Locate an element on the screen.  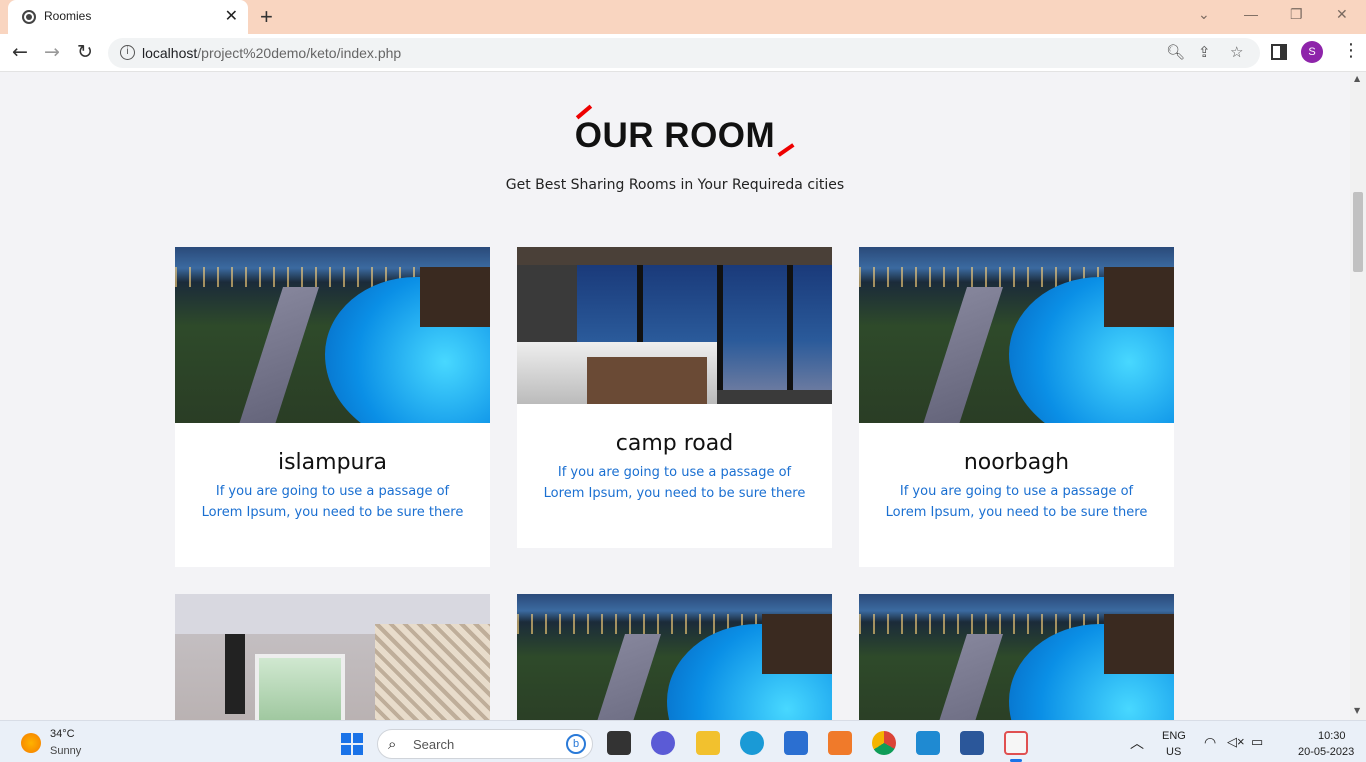
language-indicator: ENG is located at coordinates (1174, 736).